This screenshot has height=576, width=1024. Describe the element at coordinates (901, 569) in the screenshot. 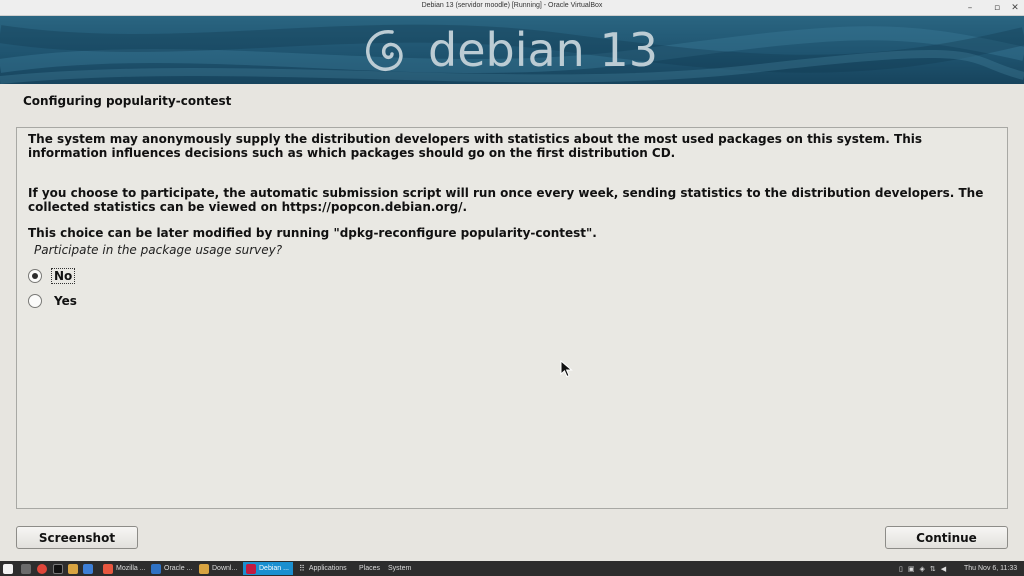

I see `battery-icon: ▯` at that location.